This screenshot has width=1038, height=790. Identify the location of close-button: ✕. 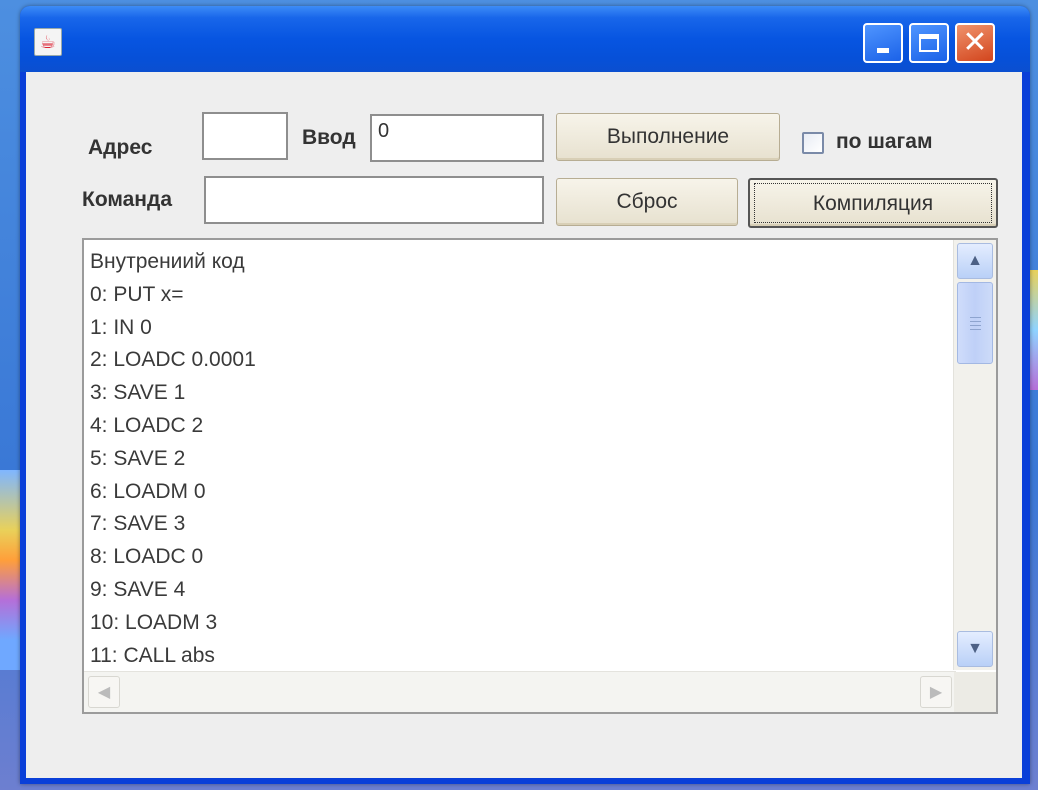
(975, 43).